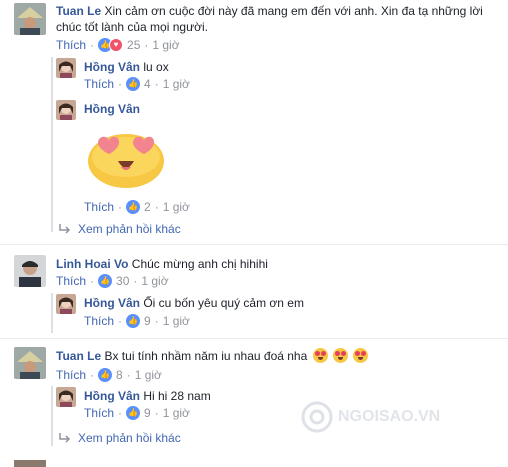 This screenshot has height=467, width=508. I want to click on reply-meta: Thích · 👍 2 · 1 giờ, so click(137, 207).